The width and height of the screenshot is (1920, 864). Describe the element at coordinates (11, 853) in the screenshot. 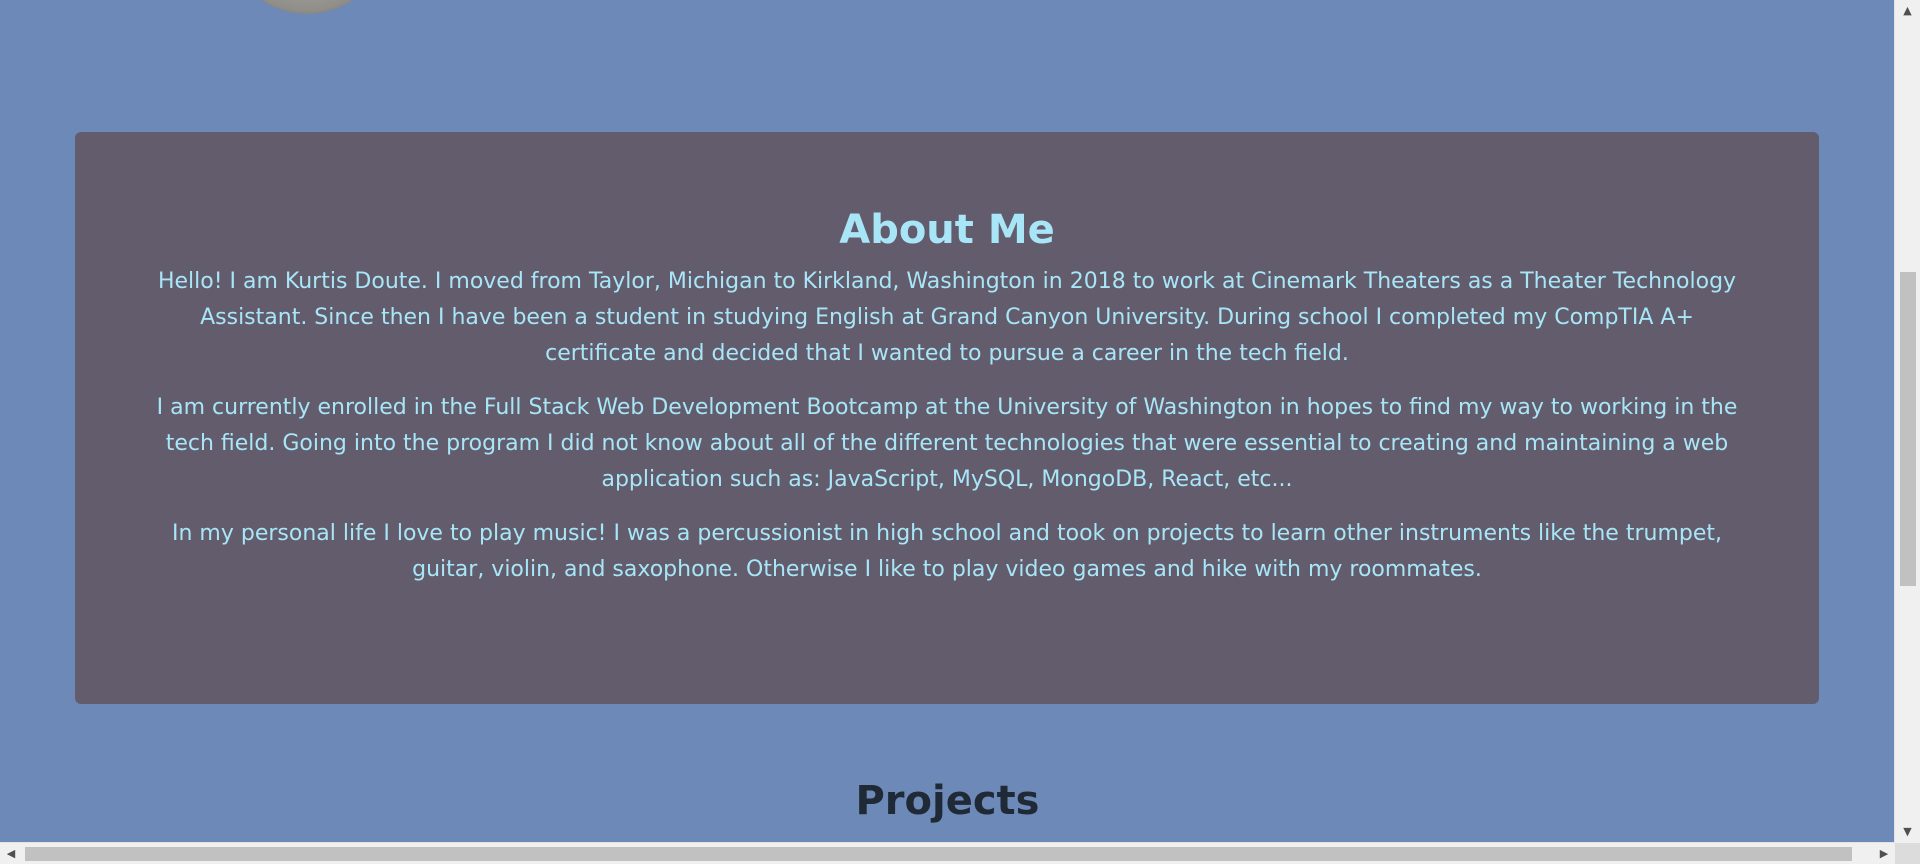

I see `scroll-left-arrow-icon: ◀` at that location.